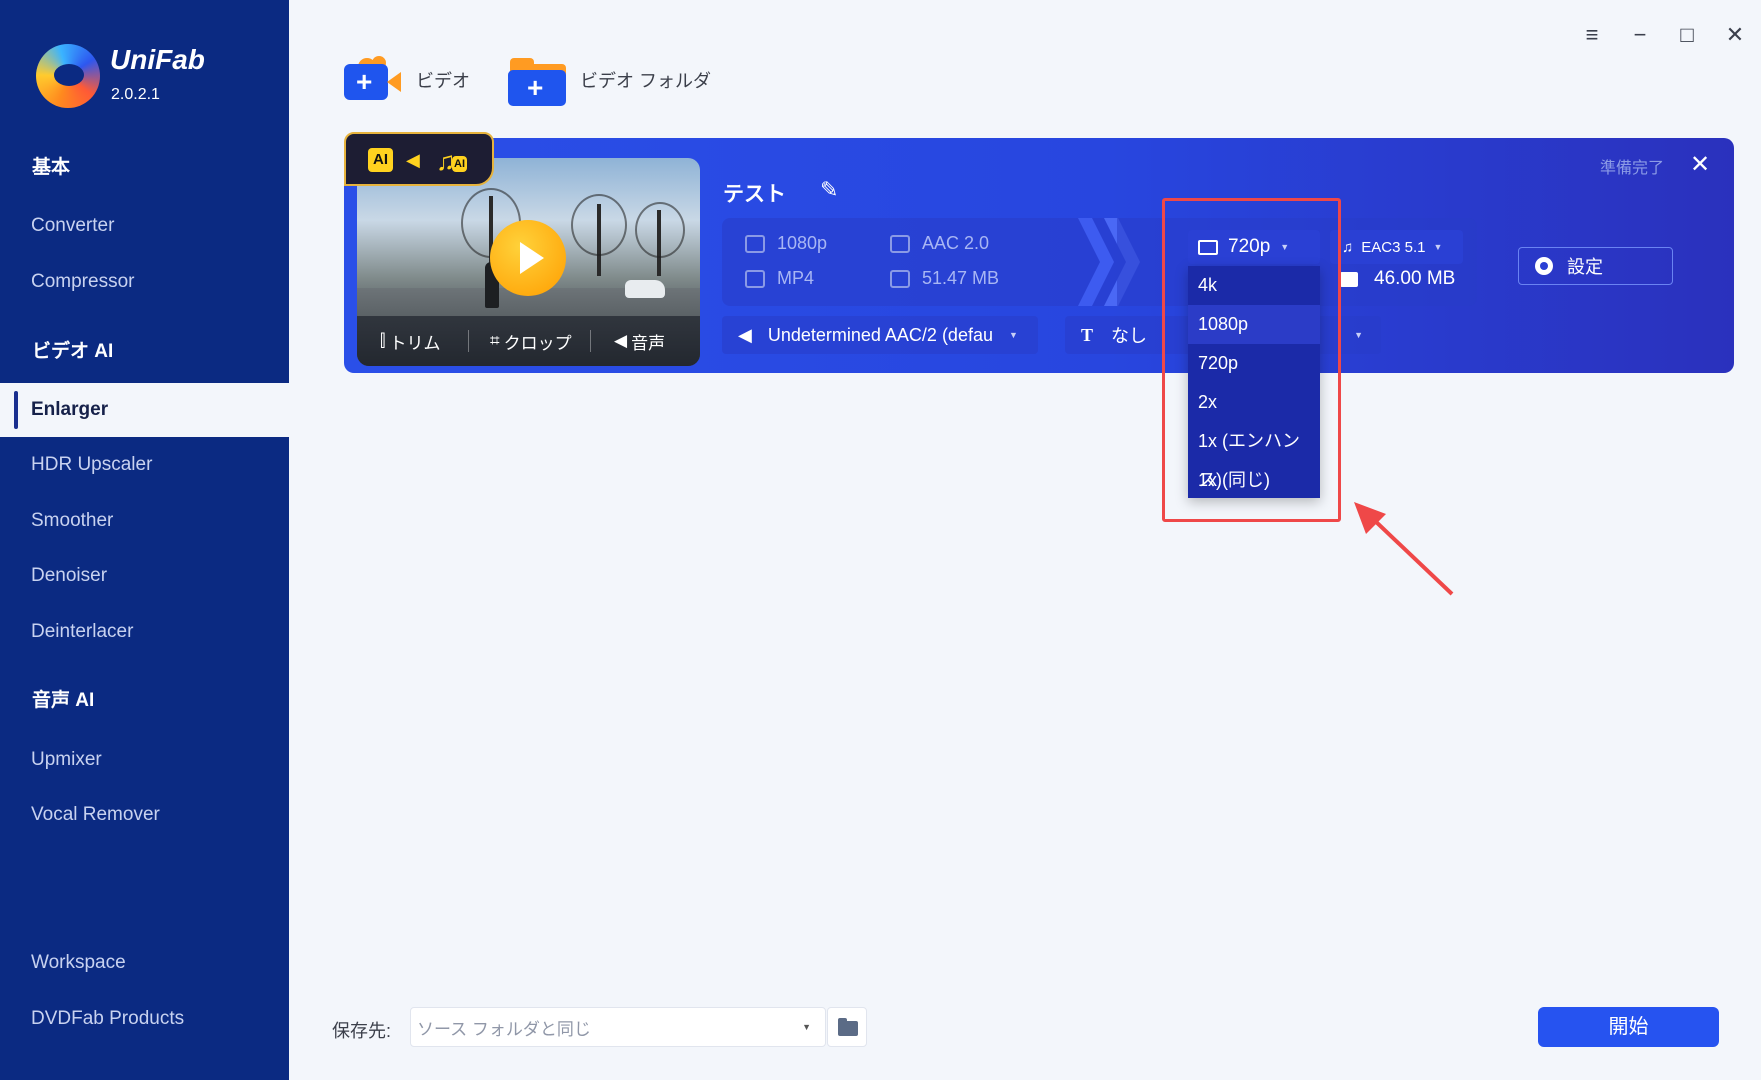 The width and height of the screenshot is (1761, 1080). I want to click on ai-audio-badge-label: AI, so click(459, 164).